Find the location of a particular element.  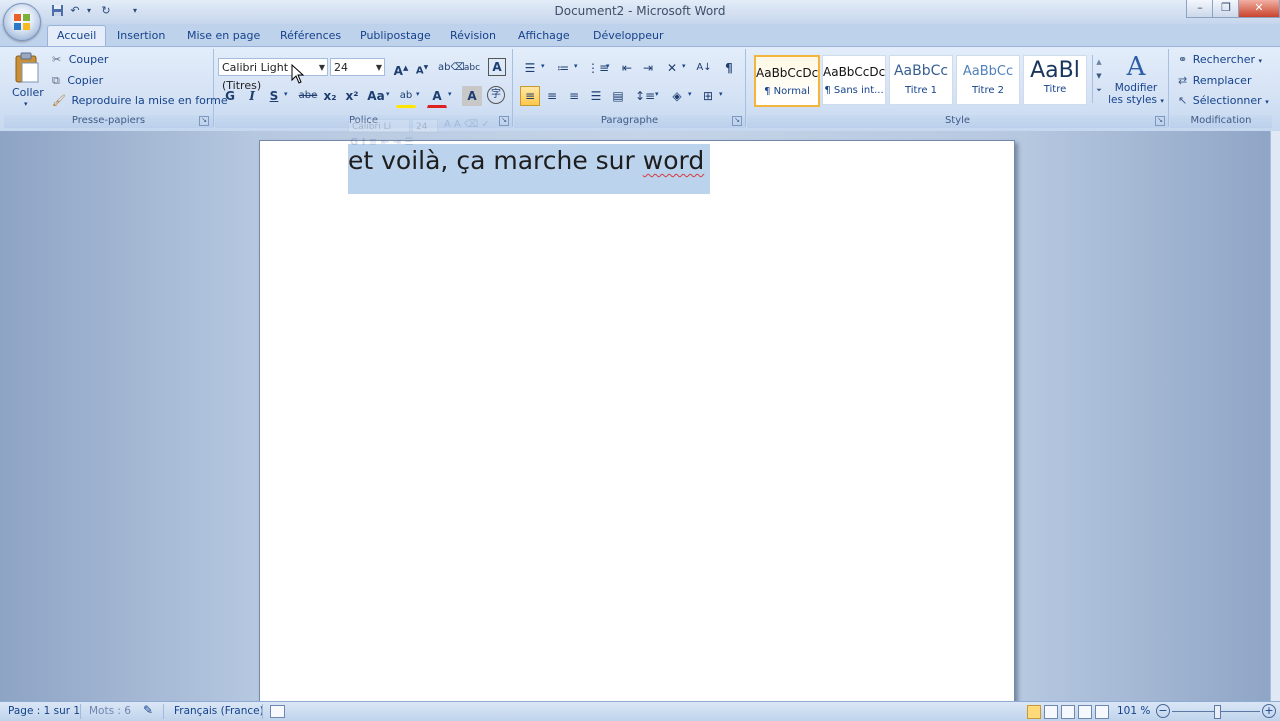

replace-button: ⇄ Remplacer is located at coordinates (1214, 81).